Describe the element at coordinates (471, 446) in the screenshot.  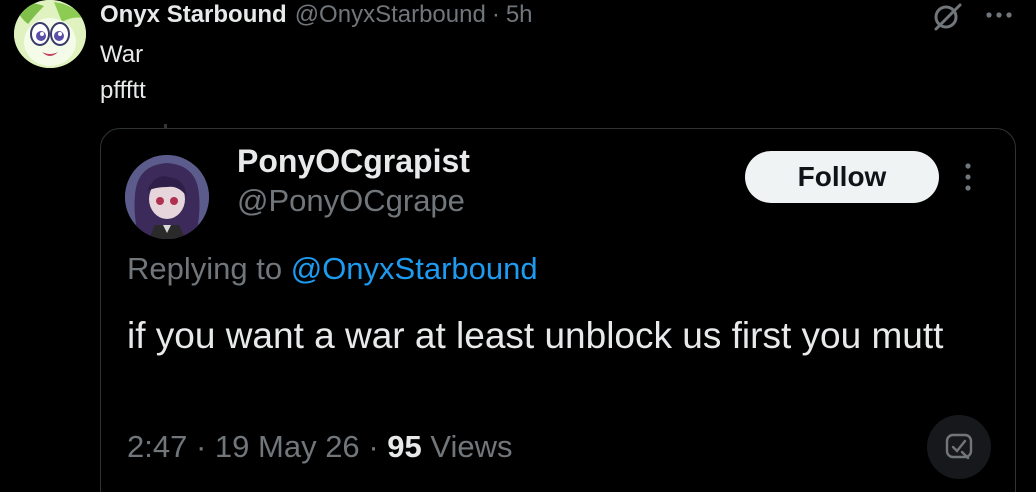
I see `views-label: Views` at that location.